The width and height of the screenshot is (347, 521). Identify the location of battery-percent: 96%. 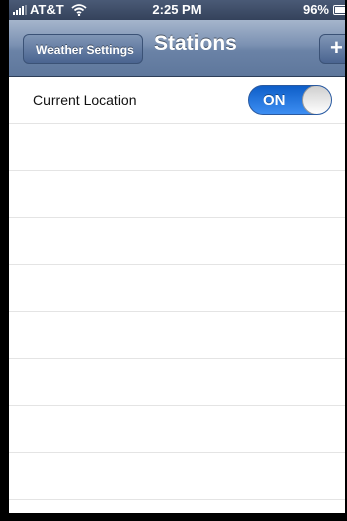
(315, 9).